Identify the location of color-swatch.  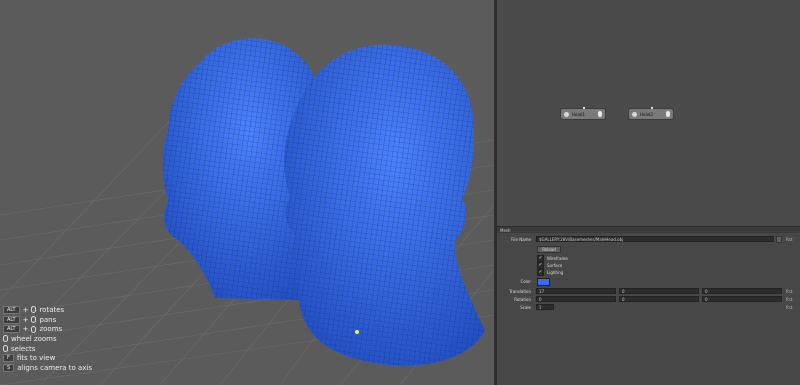
(543, 282).